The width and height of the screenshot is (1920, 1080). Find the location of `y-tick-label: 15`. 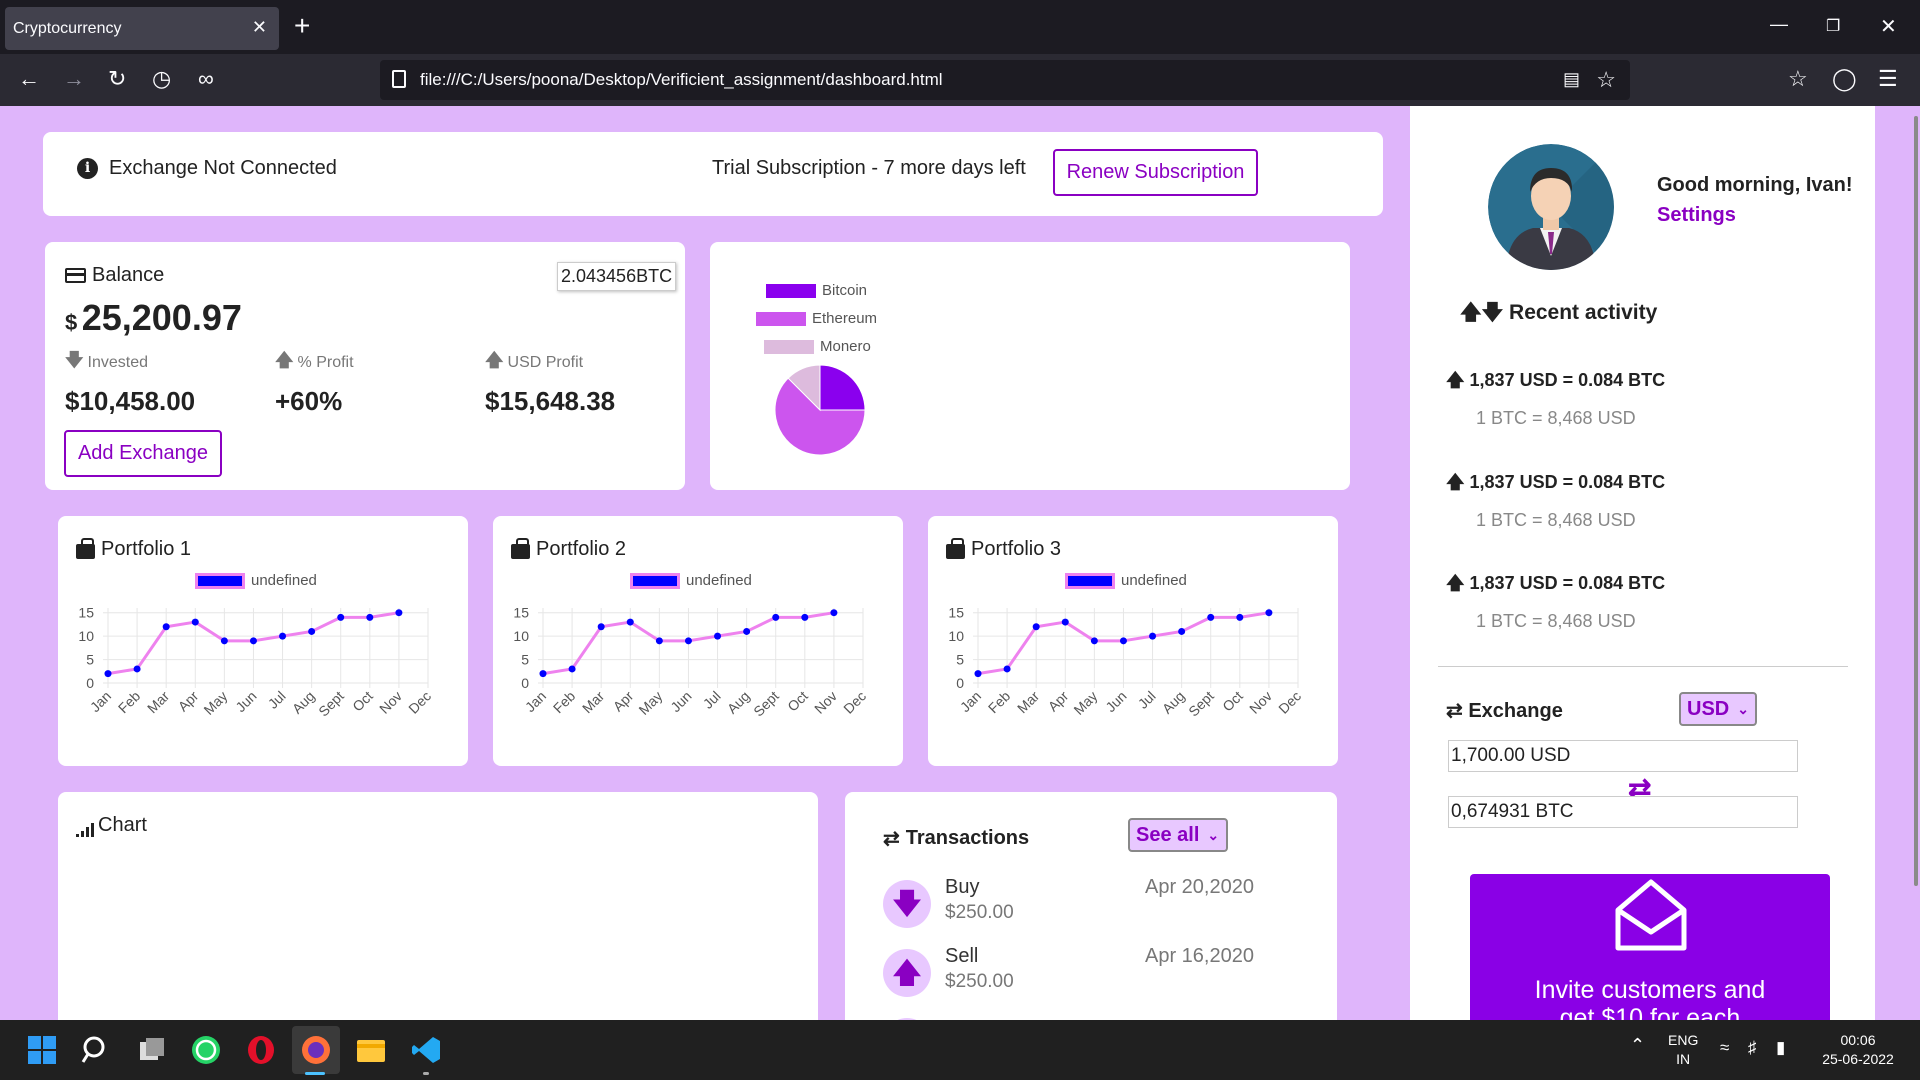

y-tick-label: 15 is located at coordinates (956, 613).